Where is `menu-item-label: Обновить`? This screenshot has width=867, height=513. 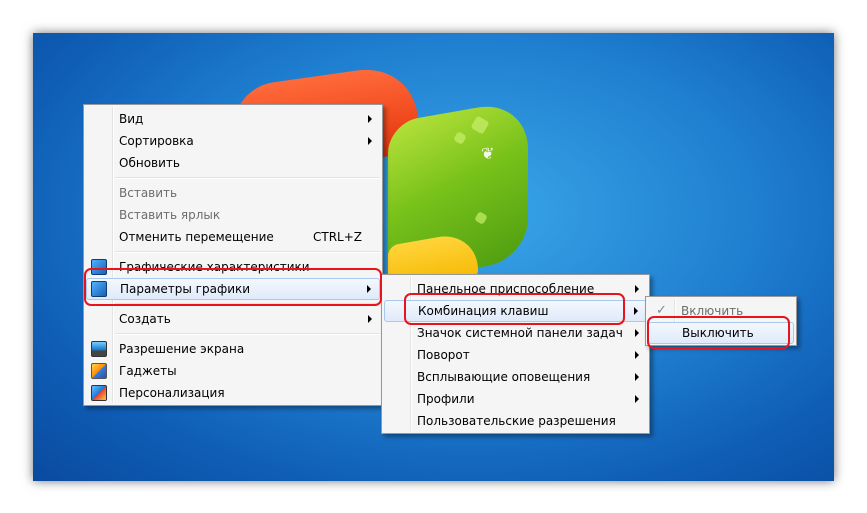 menu-item-label: Обновить is located at coordinates (149, 163).